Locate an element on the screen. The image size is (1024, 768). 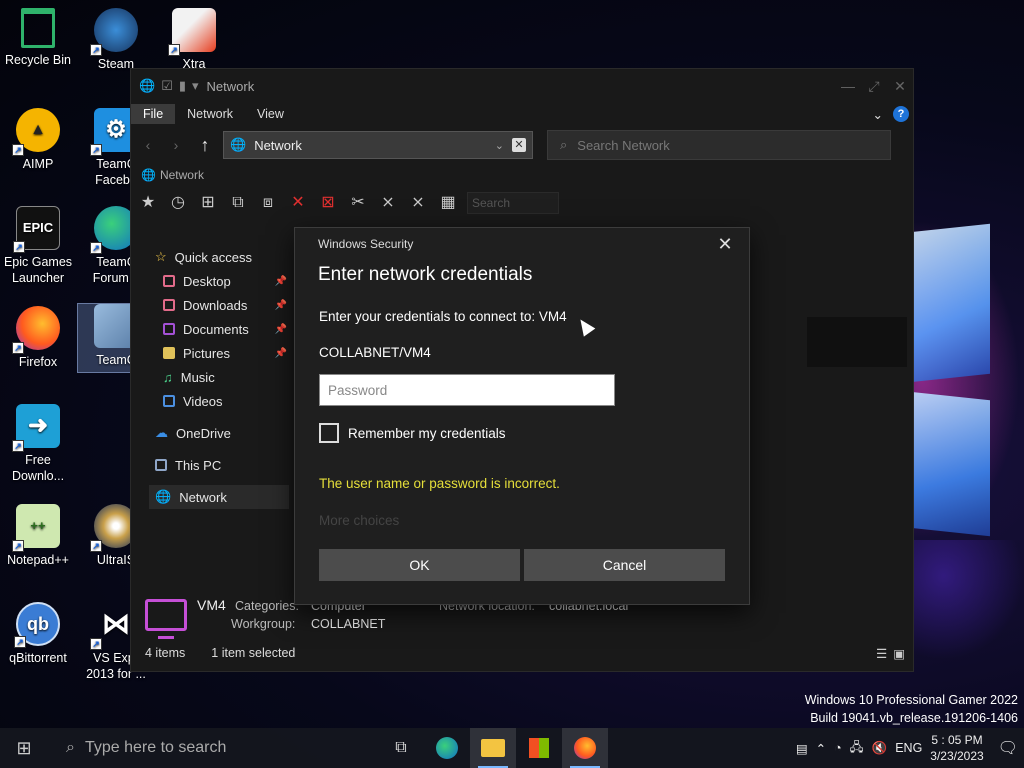
search-box: ⌕ Search Network is located at coordinates (719, 145).